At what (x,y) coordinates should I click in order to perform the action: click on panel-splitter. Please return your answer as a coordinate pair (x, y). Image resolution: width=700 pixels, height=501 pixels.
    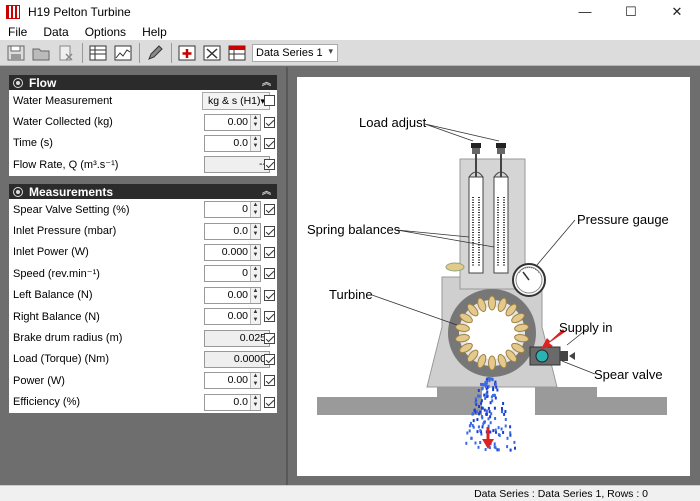
    Looking at the image, I should click on (287, 276).